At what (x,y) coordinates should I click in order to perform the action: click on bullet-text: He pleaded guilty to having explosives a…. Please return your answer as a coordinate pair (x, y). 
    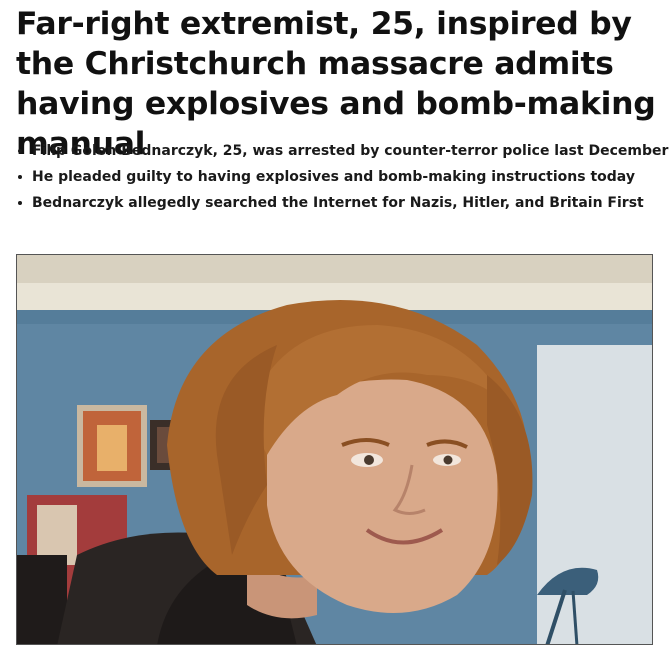
    Looking at the image, I should click on (333, 177).